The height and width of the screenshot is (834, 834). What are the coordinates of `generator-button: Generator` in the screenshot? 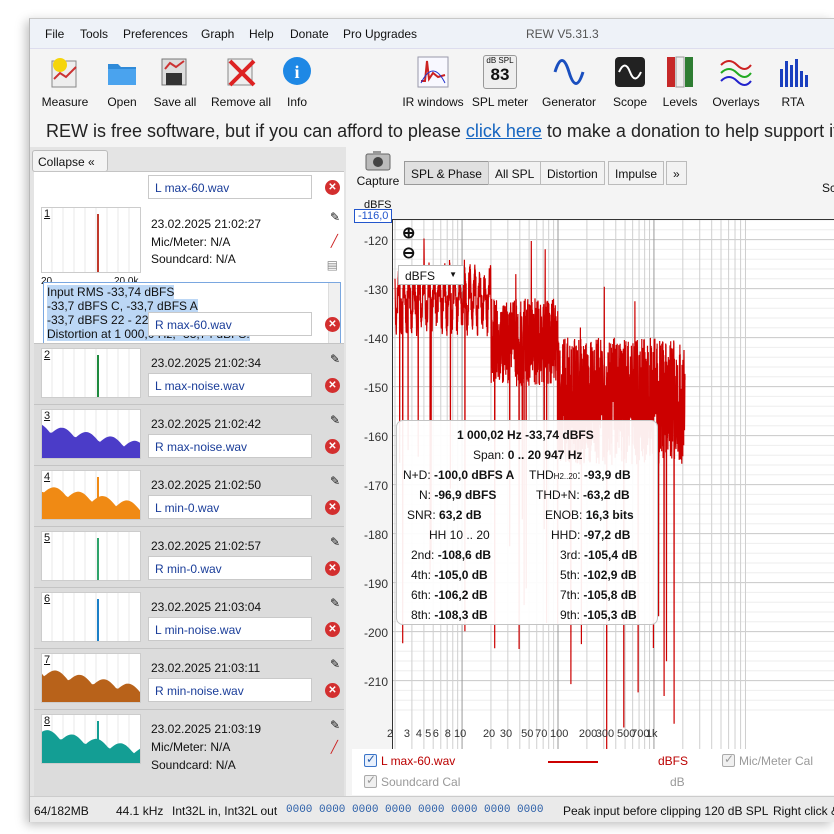 It's located at (569, 82).